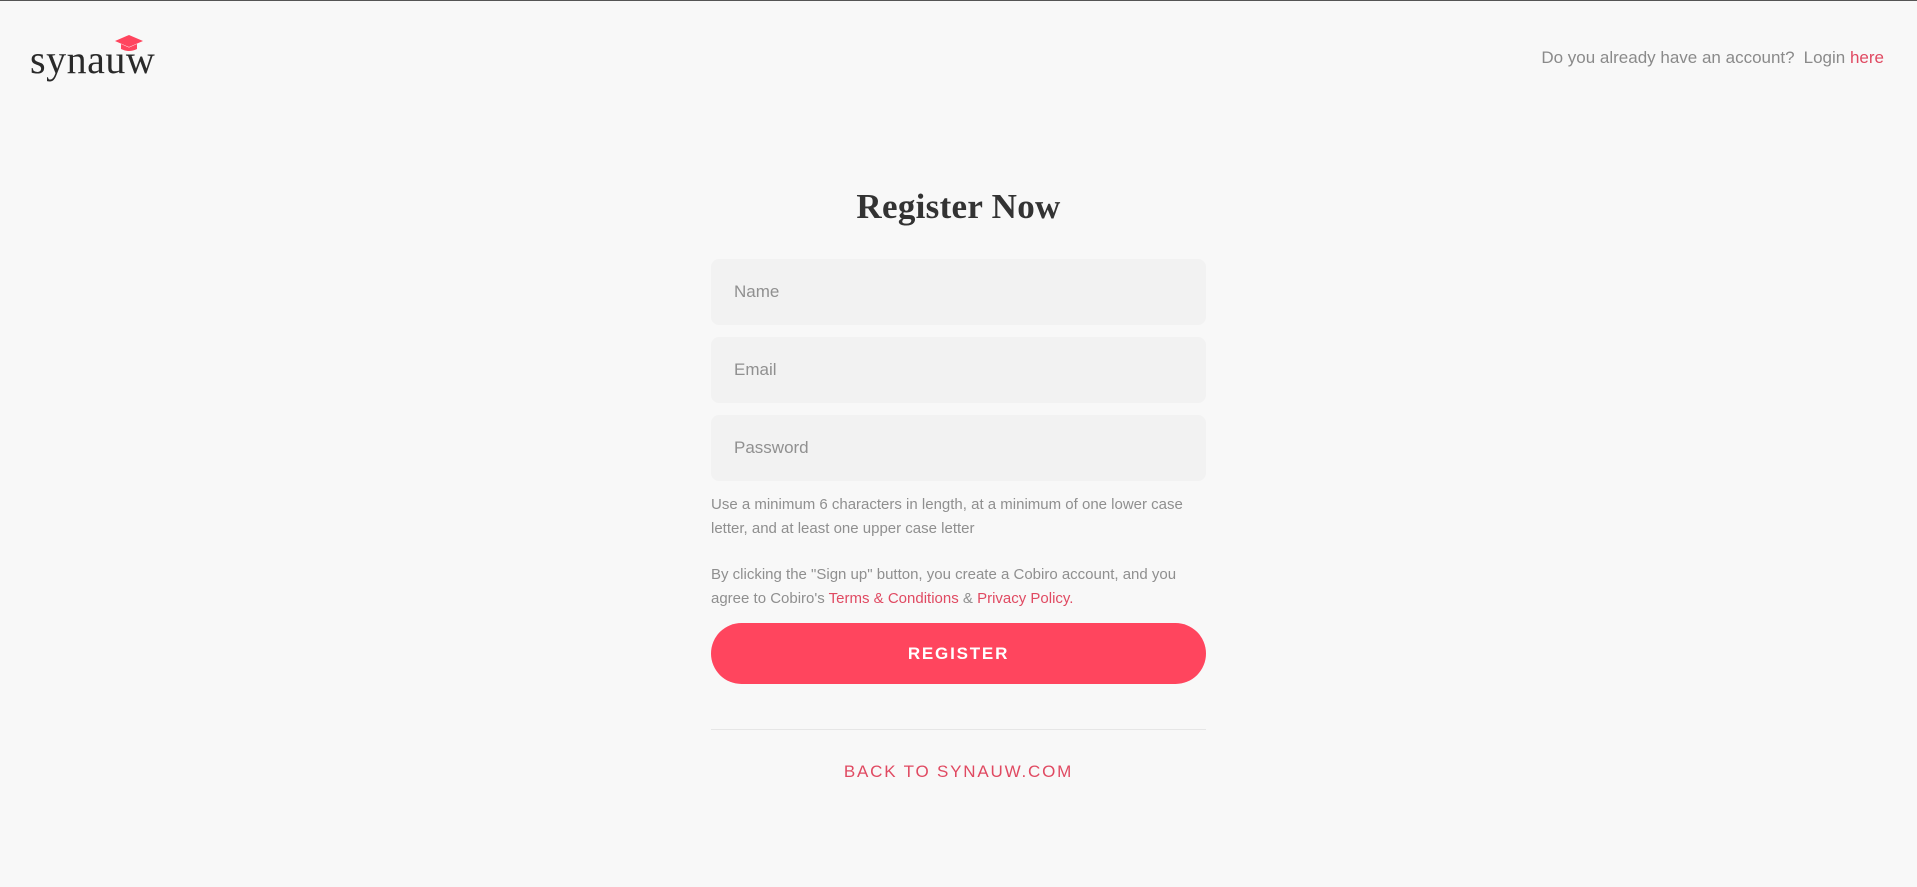  What do you see at coordinates (958, 292) in the screenshot?
I see `name-field` at bounding box center [958, 292].